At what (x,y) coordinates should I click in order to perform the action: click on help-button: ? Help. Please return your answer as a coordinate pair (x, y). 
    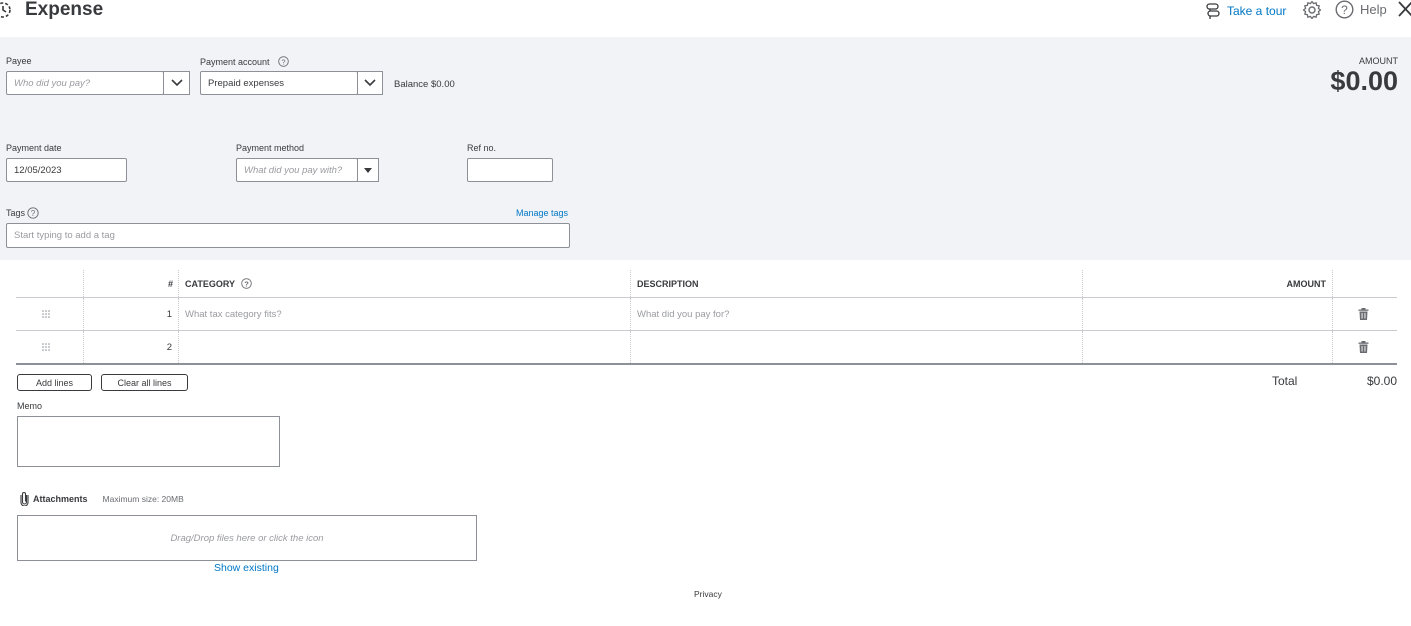
    Looking at the image, I should click on (1361, 9).